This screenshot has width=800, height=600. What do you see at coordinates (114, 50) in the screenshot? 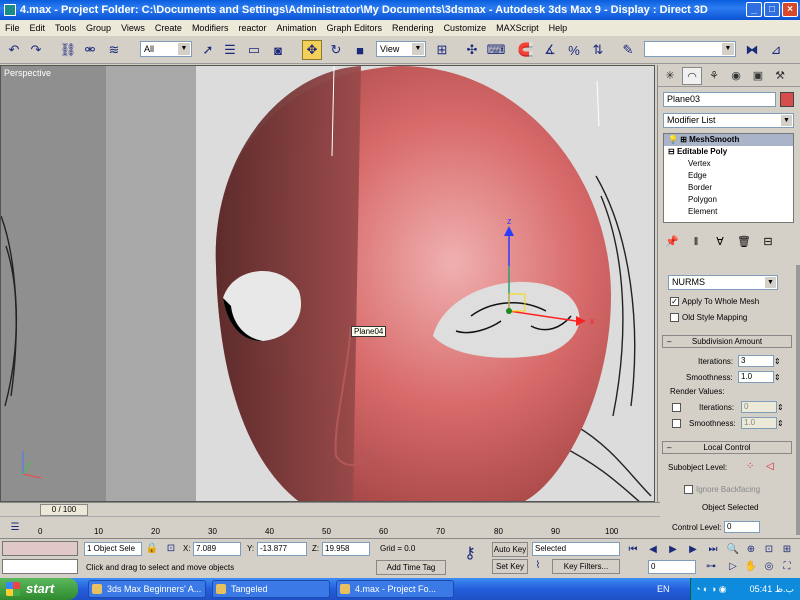
I see `bind-spacewarp-icon: ≋` at bounding box center [114, 50].